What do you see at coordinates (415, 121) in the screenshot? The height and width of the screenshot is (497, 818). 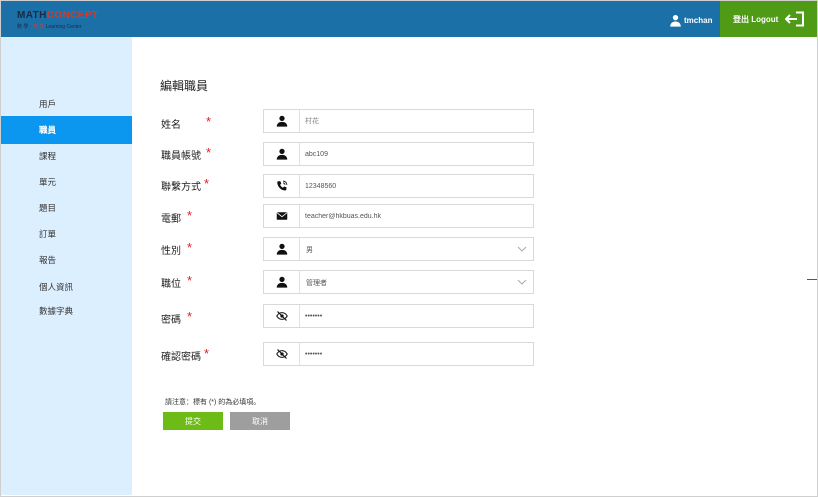 I see `name-input` at bounding box center [415, 121].